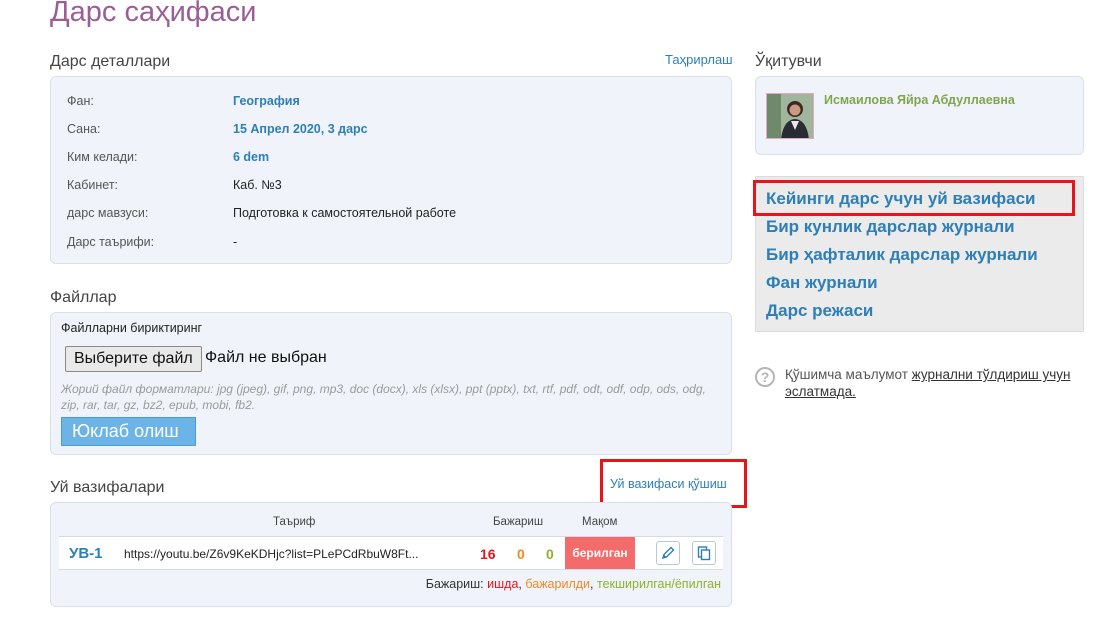  I want to click on highlight-box-add-homework, so click(673, 483).